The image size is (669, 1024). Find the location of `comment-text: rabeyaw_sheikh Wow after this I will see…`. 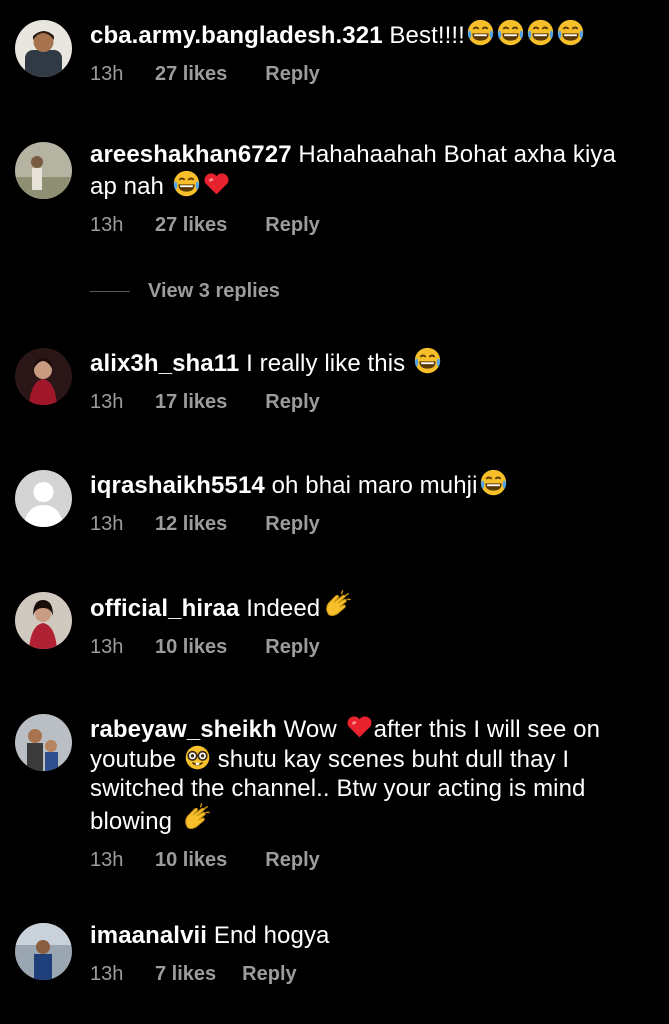

comment-text: rabeyaw_sheikh Wow after this I will see… is located at coordinates (369, 774).